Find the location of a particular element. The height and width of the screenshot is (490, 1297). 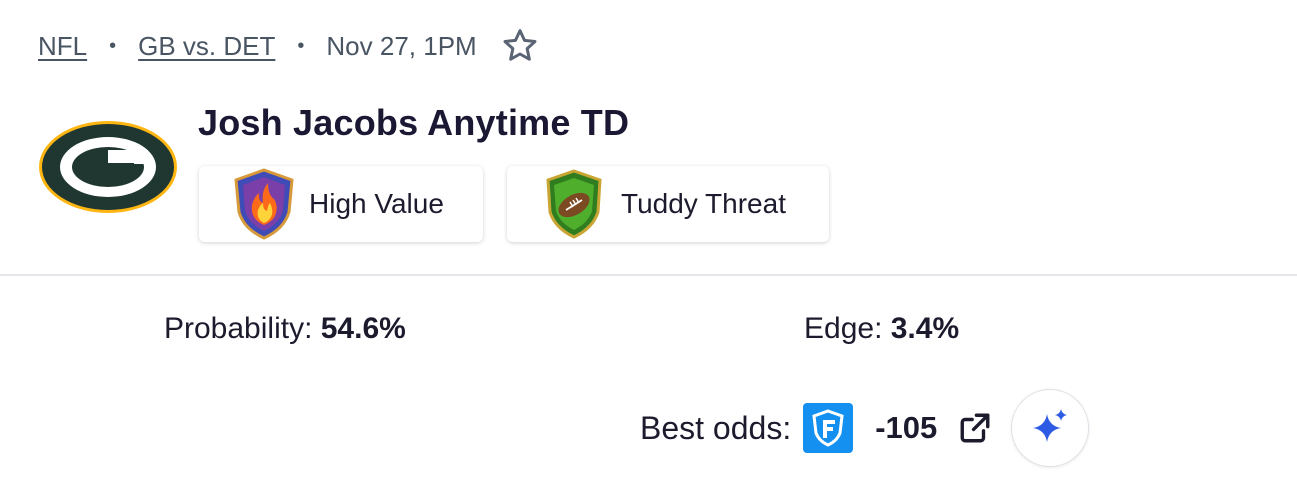

badge-tuddy-threat: Tuddy Threat is located at coordinates (668, 204).